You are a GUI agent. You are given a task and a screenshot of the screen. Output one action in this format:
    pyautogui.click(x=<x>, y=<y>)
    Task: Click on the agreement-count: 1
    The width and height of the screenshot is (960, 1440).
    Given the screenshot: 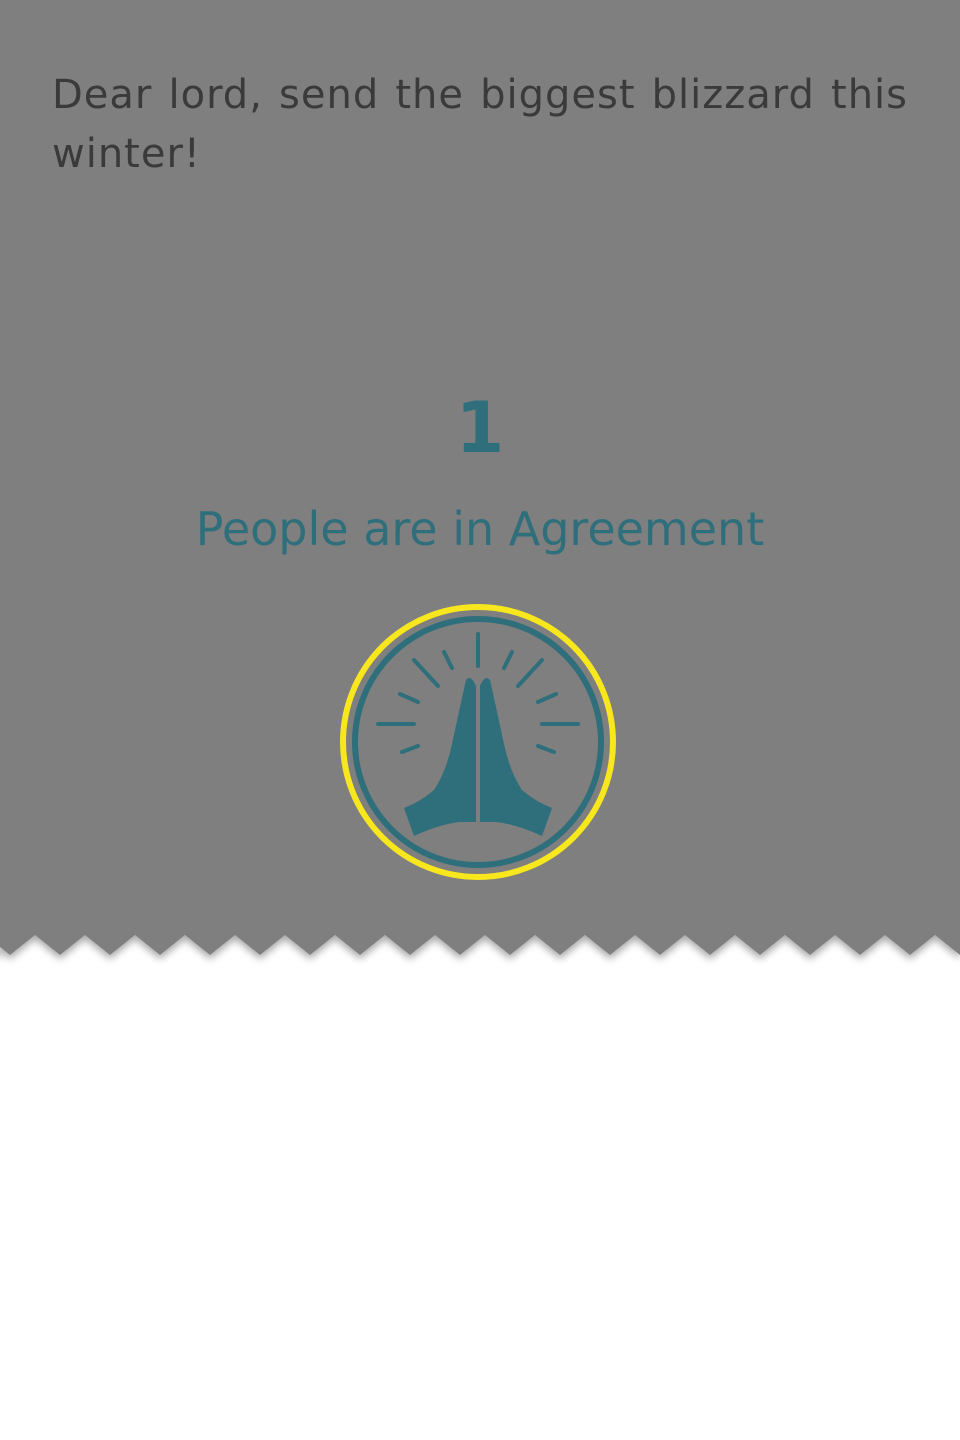 What is the action you would take?
    pyautogui.click(x=480, y=428)
    